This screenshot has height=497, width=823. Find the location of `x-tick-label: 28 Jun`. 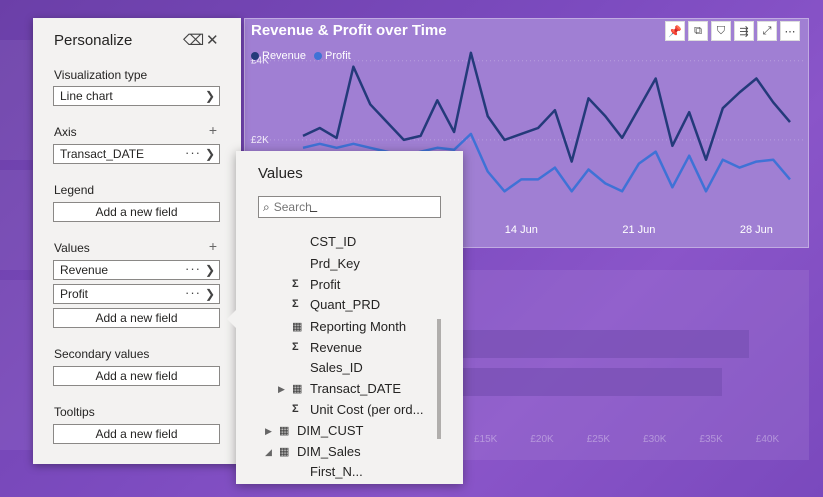

x-tick-label: 28 Jun is located at coordinates (756, 230).